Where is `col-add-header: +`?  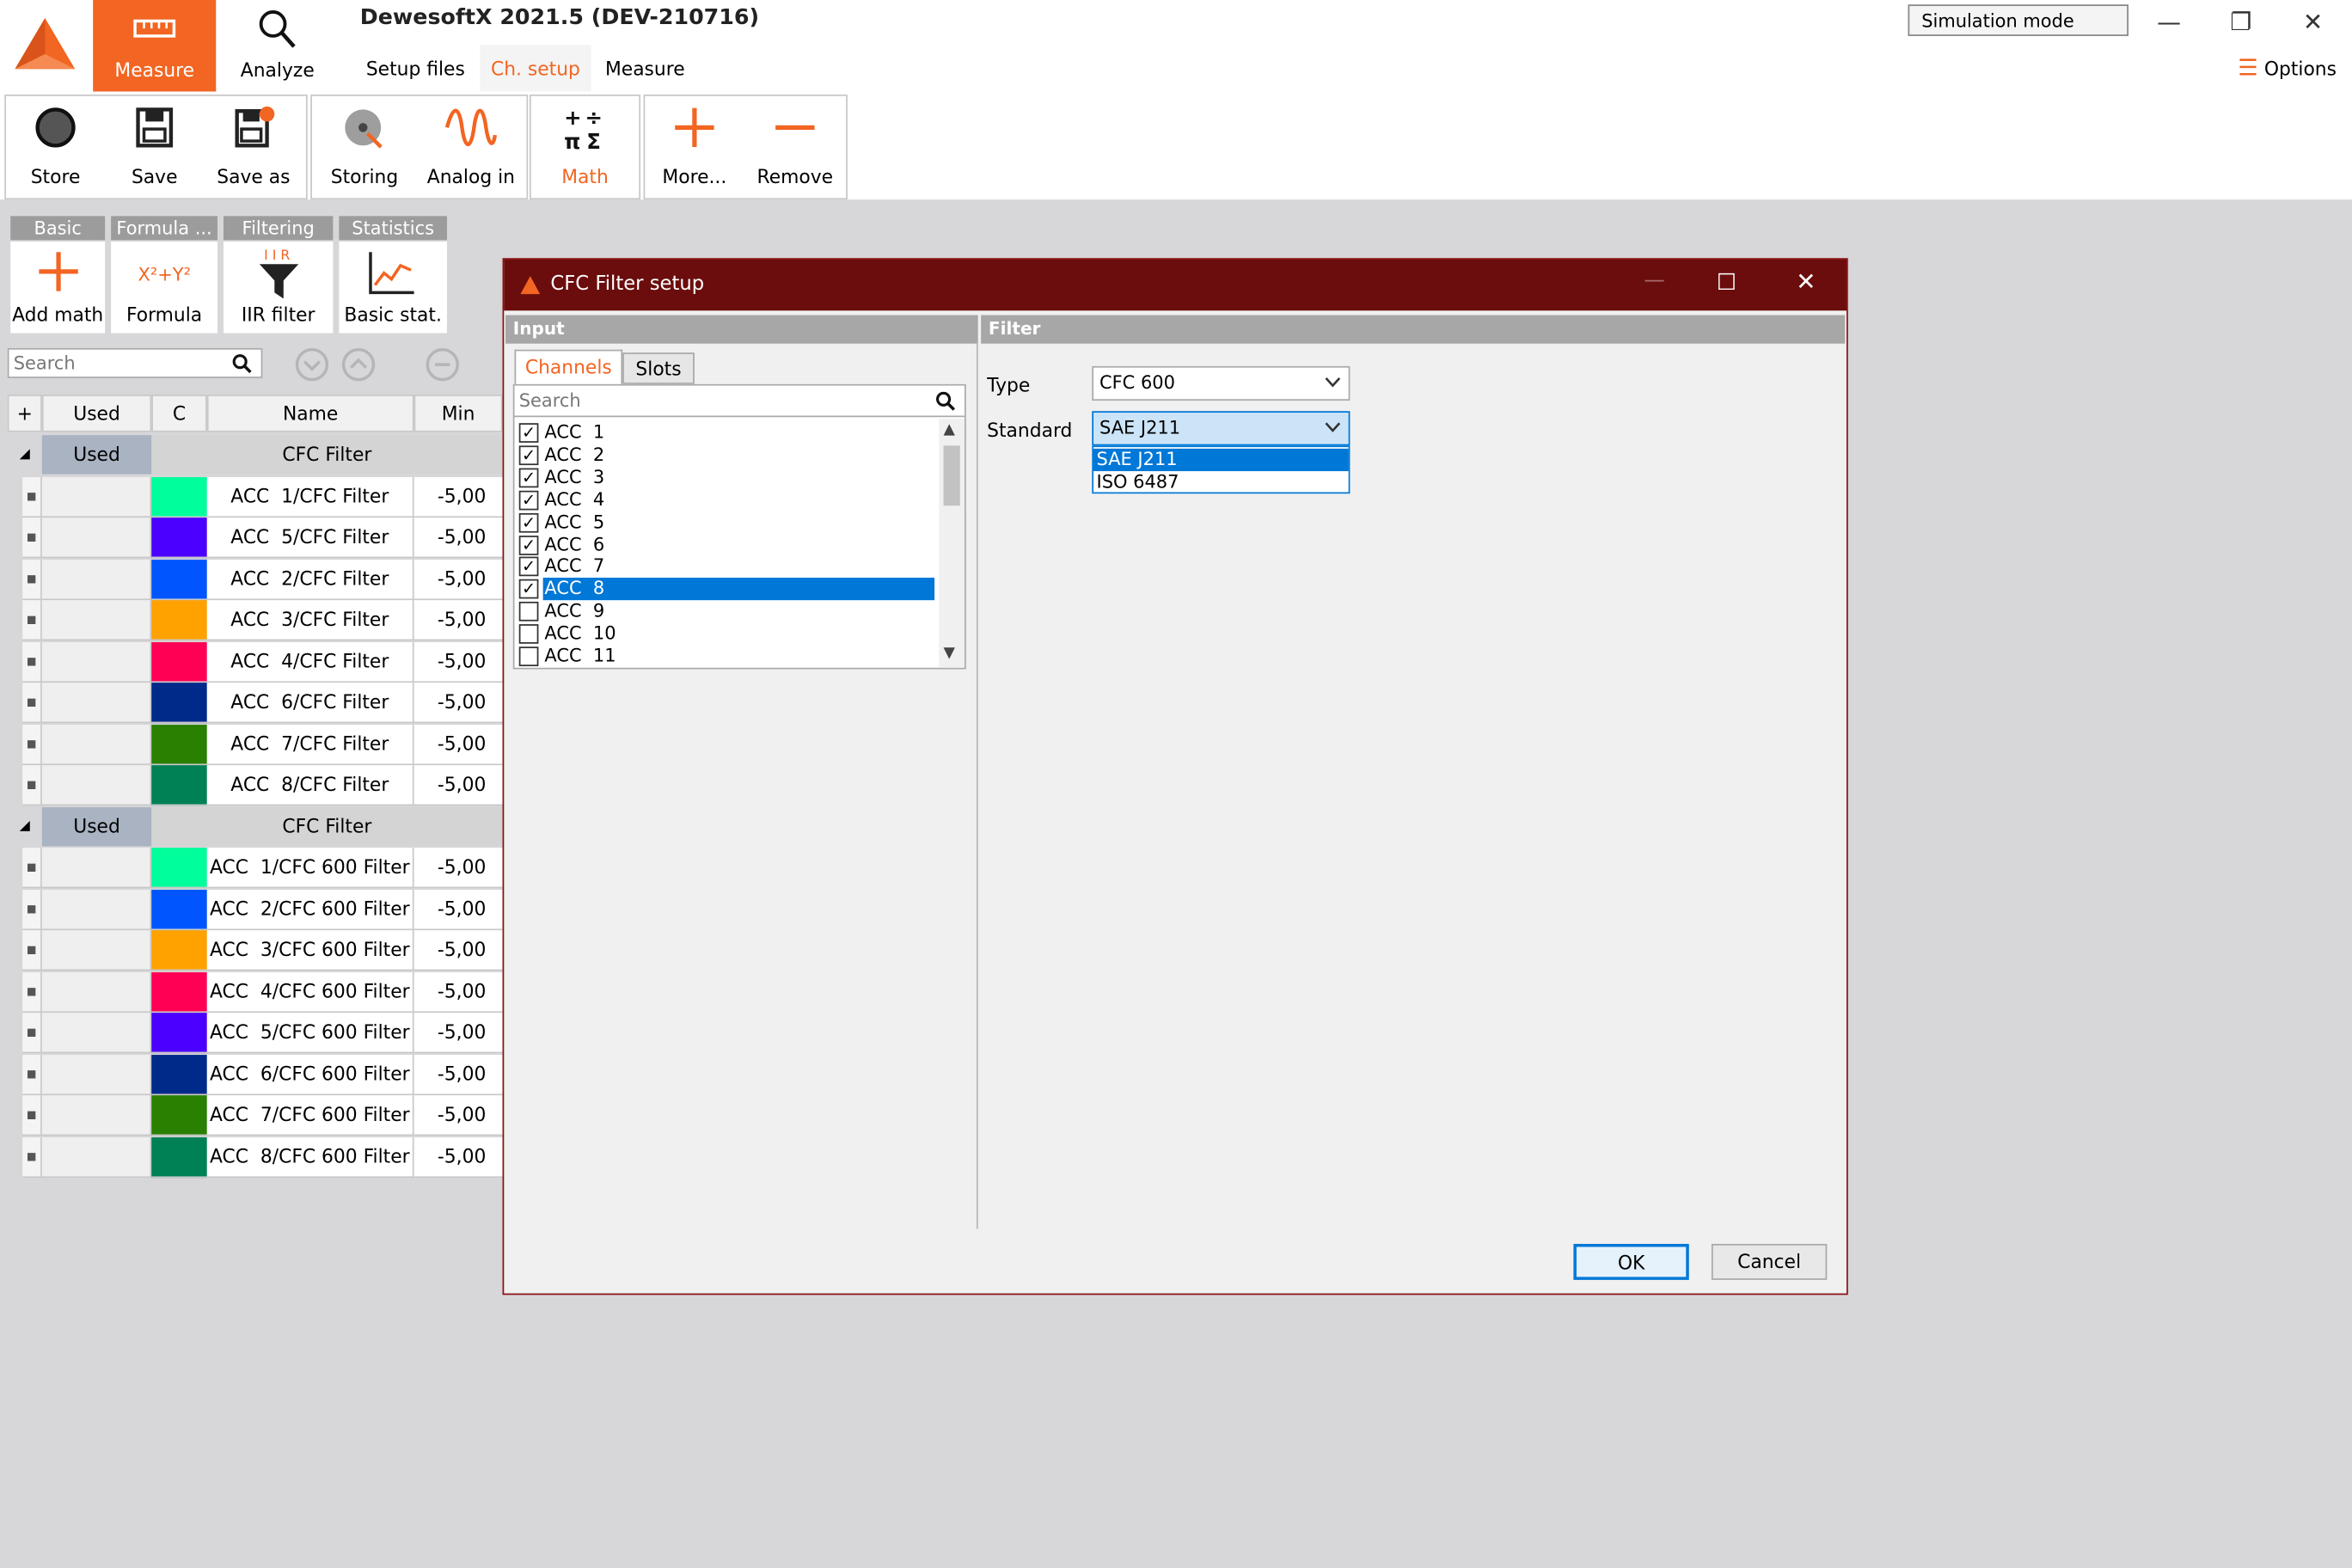 col-add-header: + is located at coordinates (24, 413).